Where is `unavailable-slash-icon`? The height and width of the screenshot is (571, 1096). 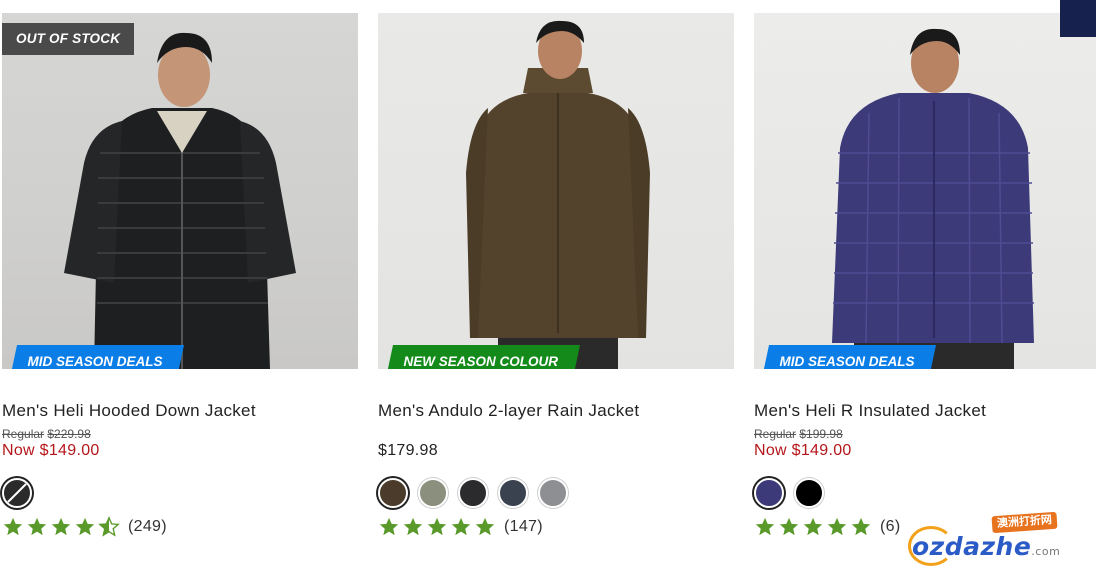
unavailable-slash-icon is located at coordinates (17, 493).